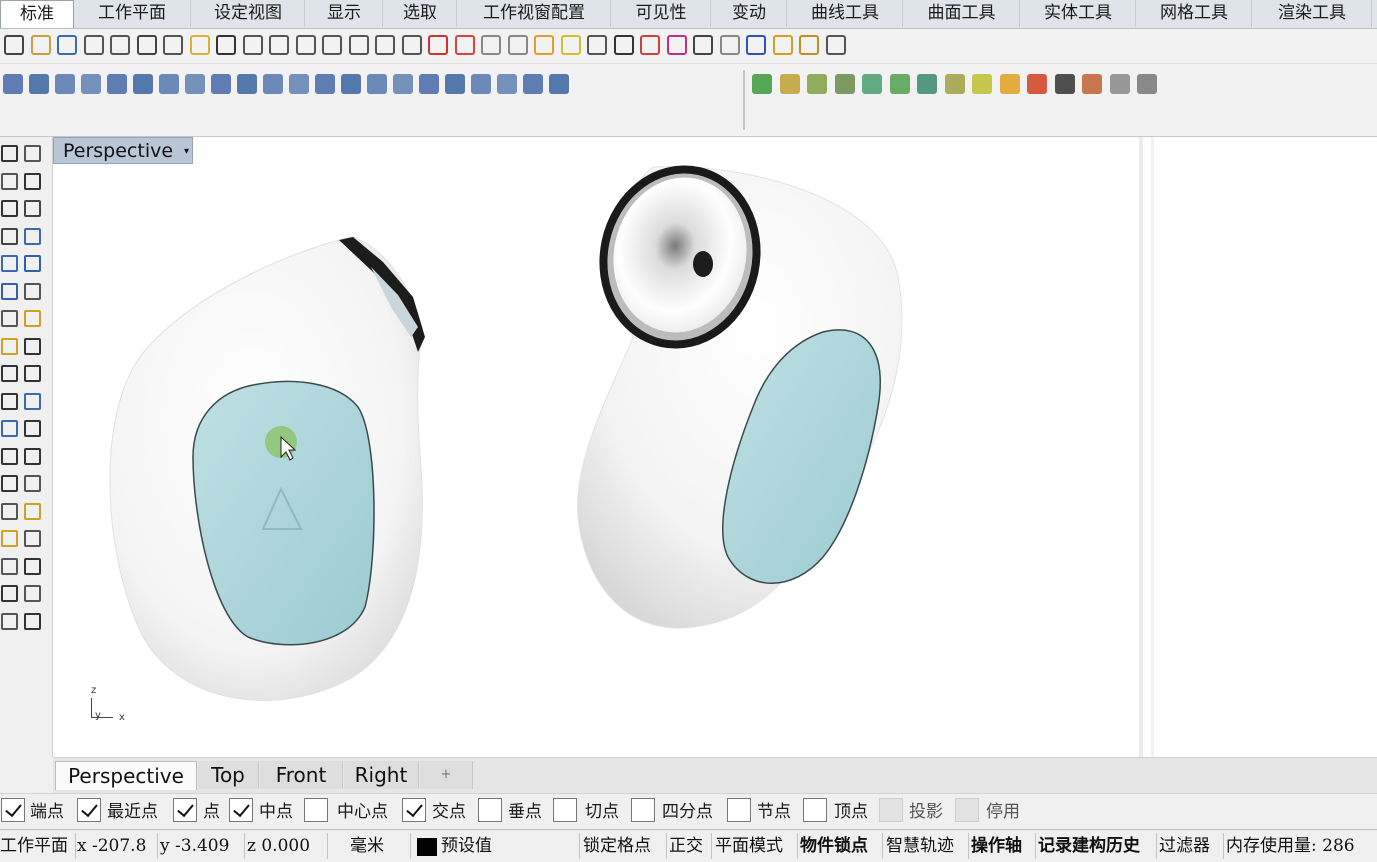  Describe the element at coordinates (173, 45) in the screenshot. I see `copy-icon` at that location.